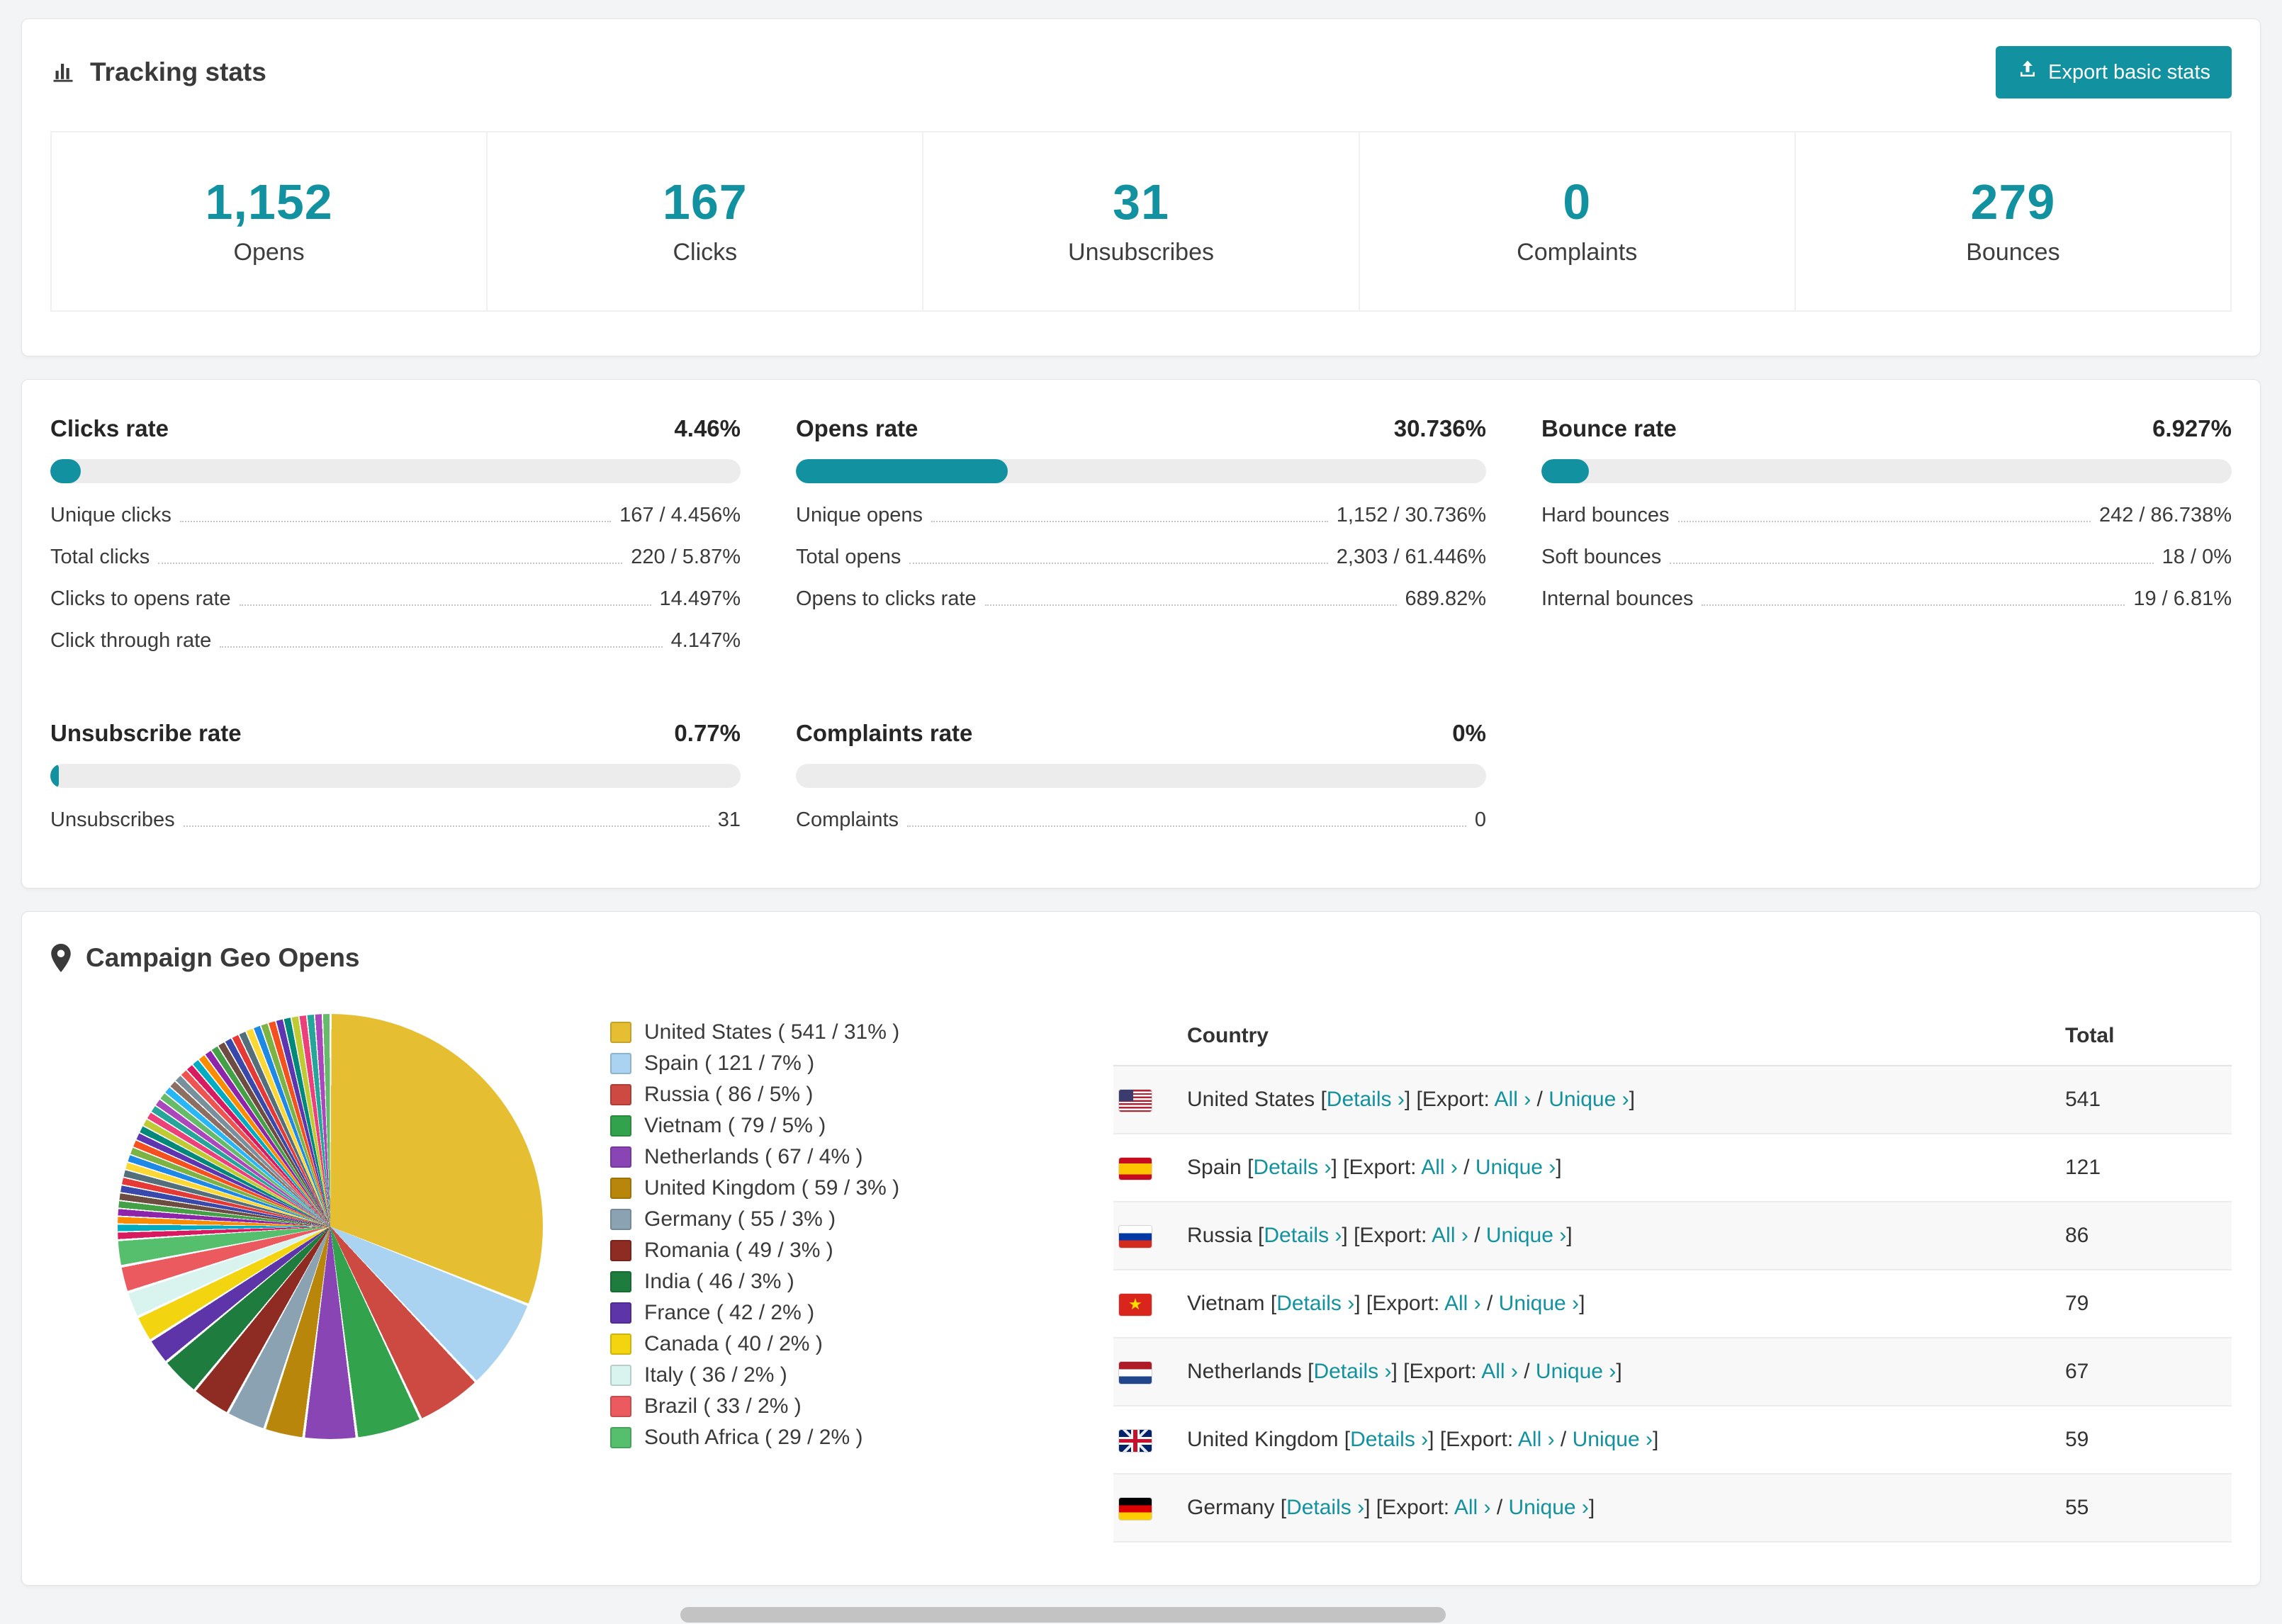 This screenshot has height=1624, width=2282. I want to click on rate-stat-label: Unique opens, so click(860, 515).